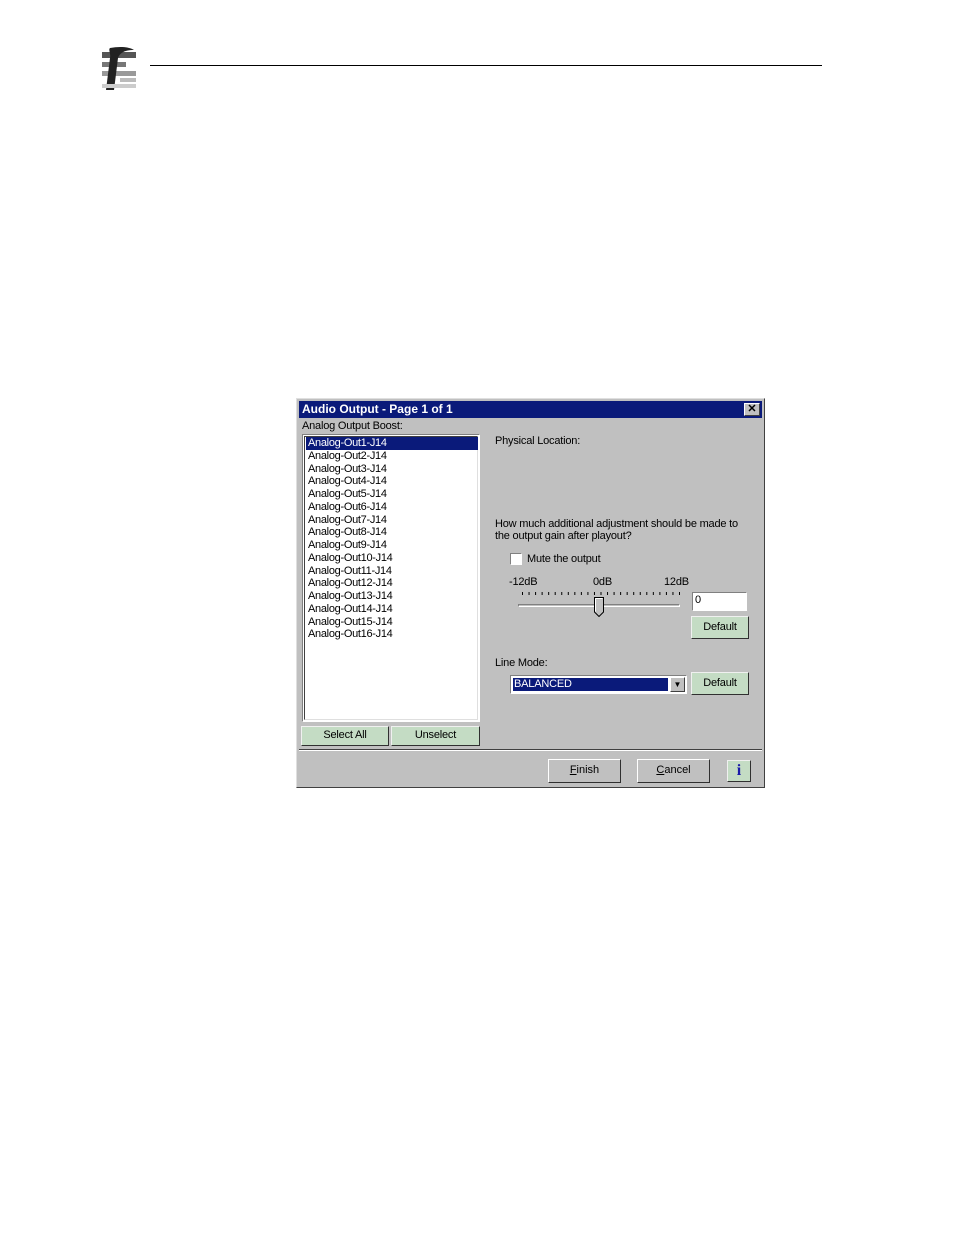  I want to click on slider-ticks, so click(601, 593).